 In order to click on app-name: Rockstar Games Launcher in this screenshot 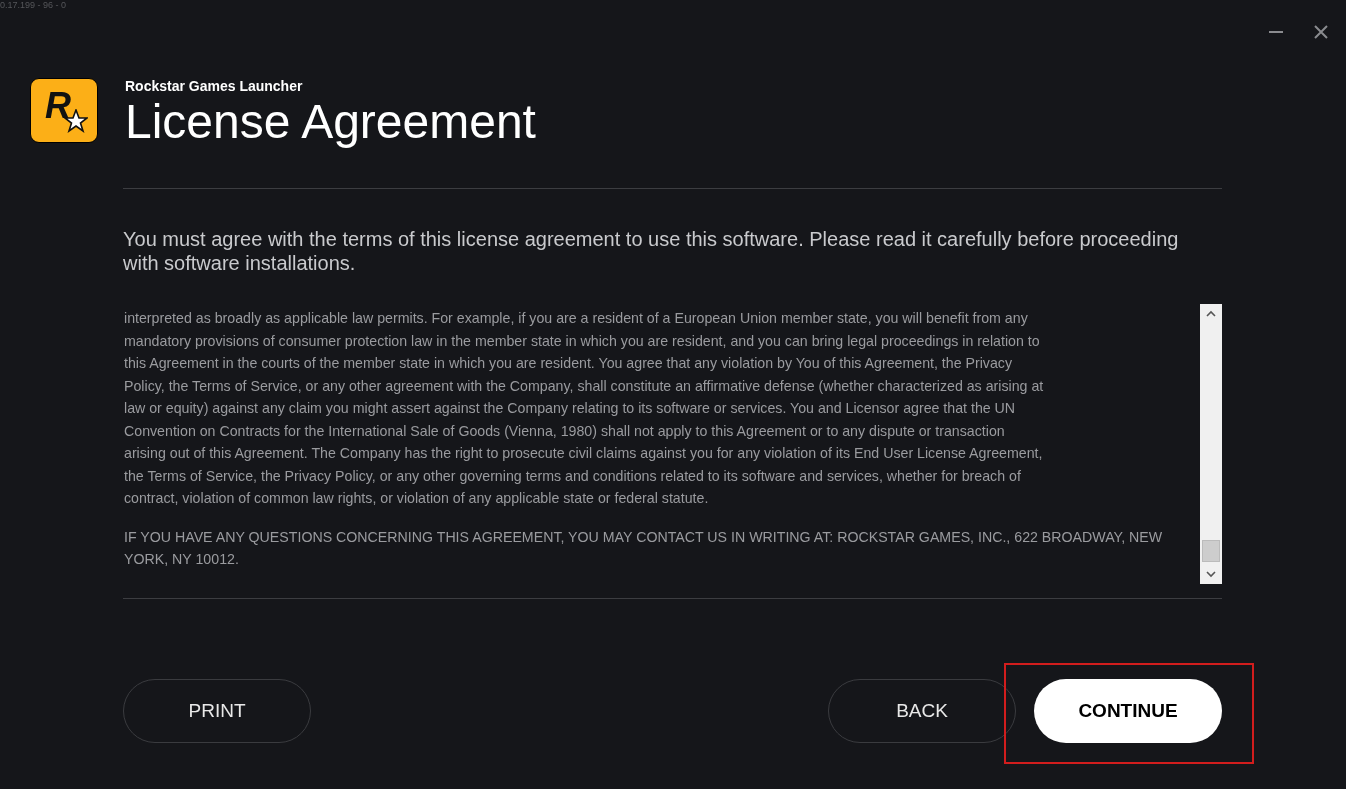, I will do `click(214, 86)`.